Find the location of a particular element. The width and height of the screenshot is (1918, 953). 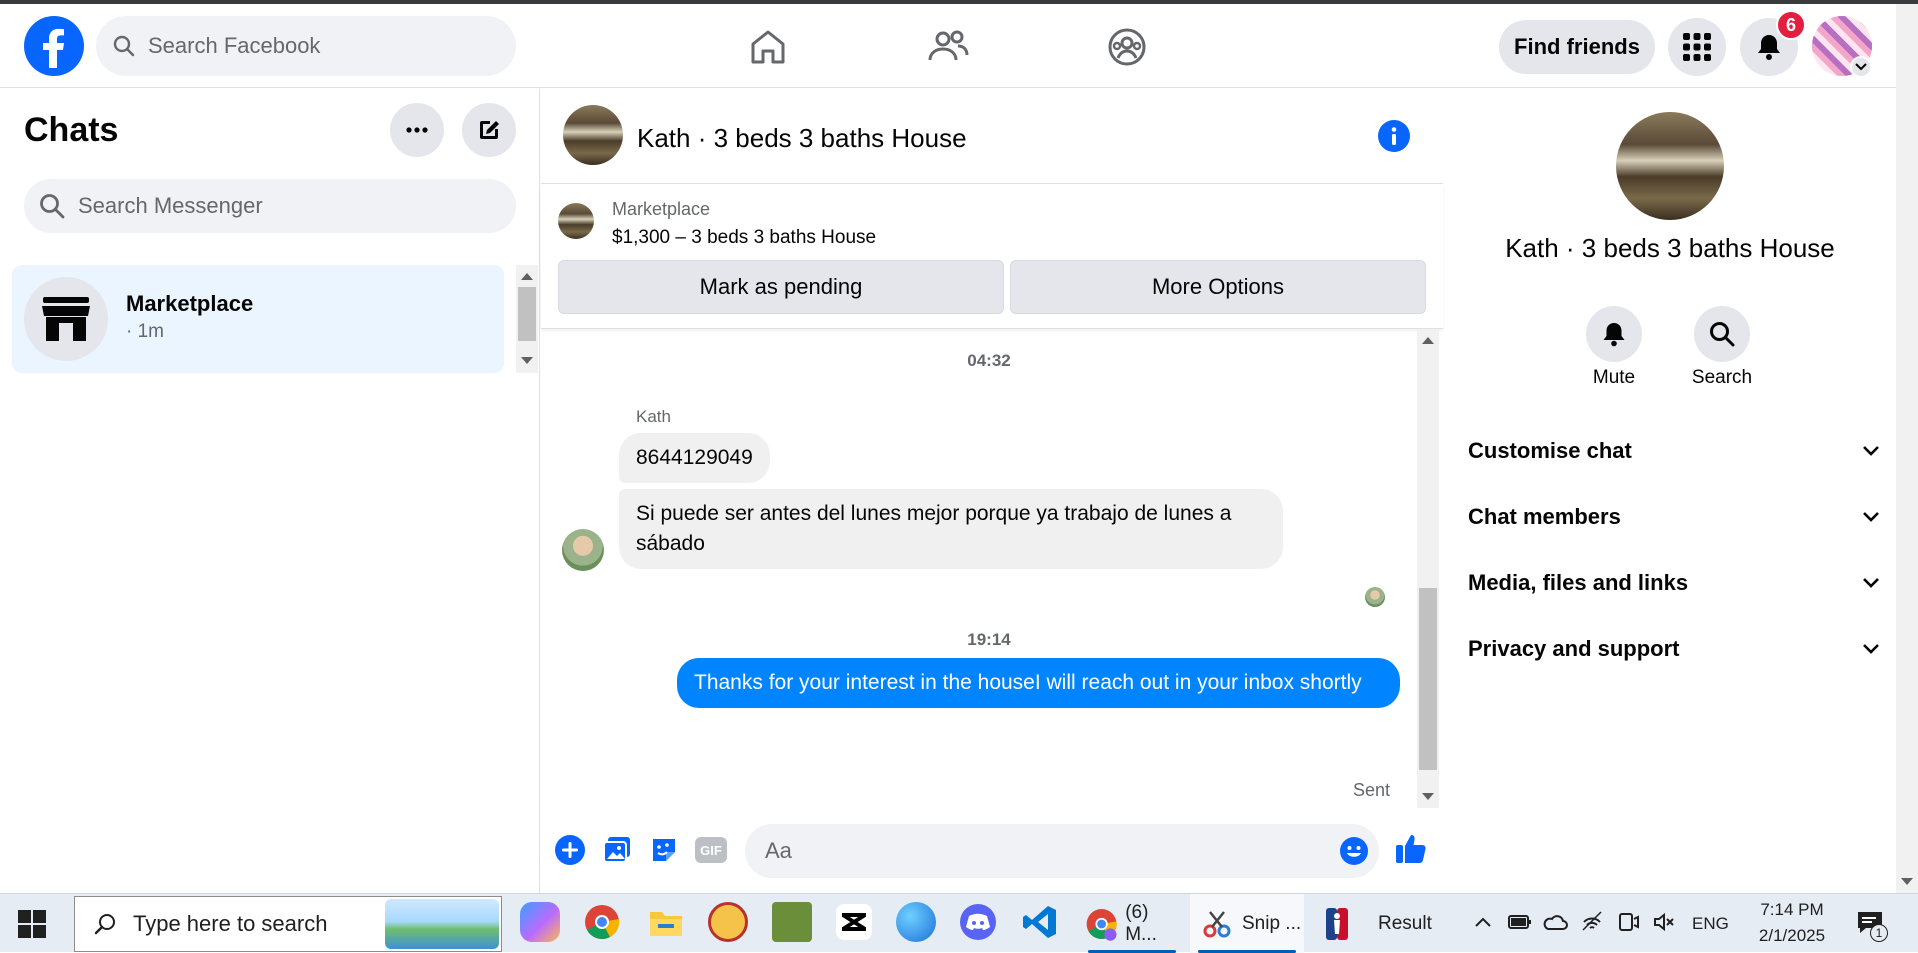

sender-avatar is located at coordinates (583, 550).